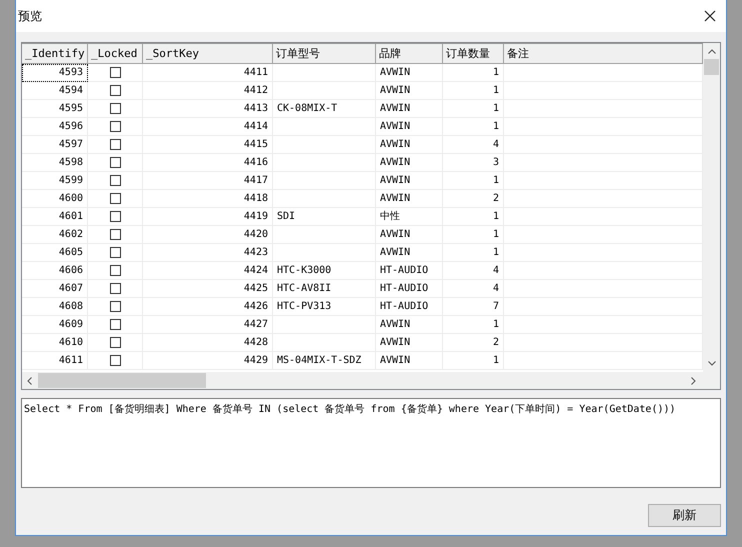 Image resolution: width=742 pixels, height=547 pixels. What do you see at coordinates (55, 181) in the screenshot?
I see `table-cell: 4599` at bounding box center [55, 181].